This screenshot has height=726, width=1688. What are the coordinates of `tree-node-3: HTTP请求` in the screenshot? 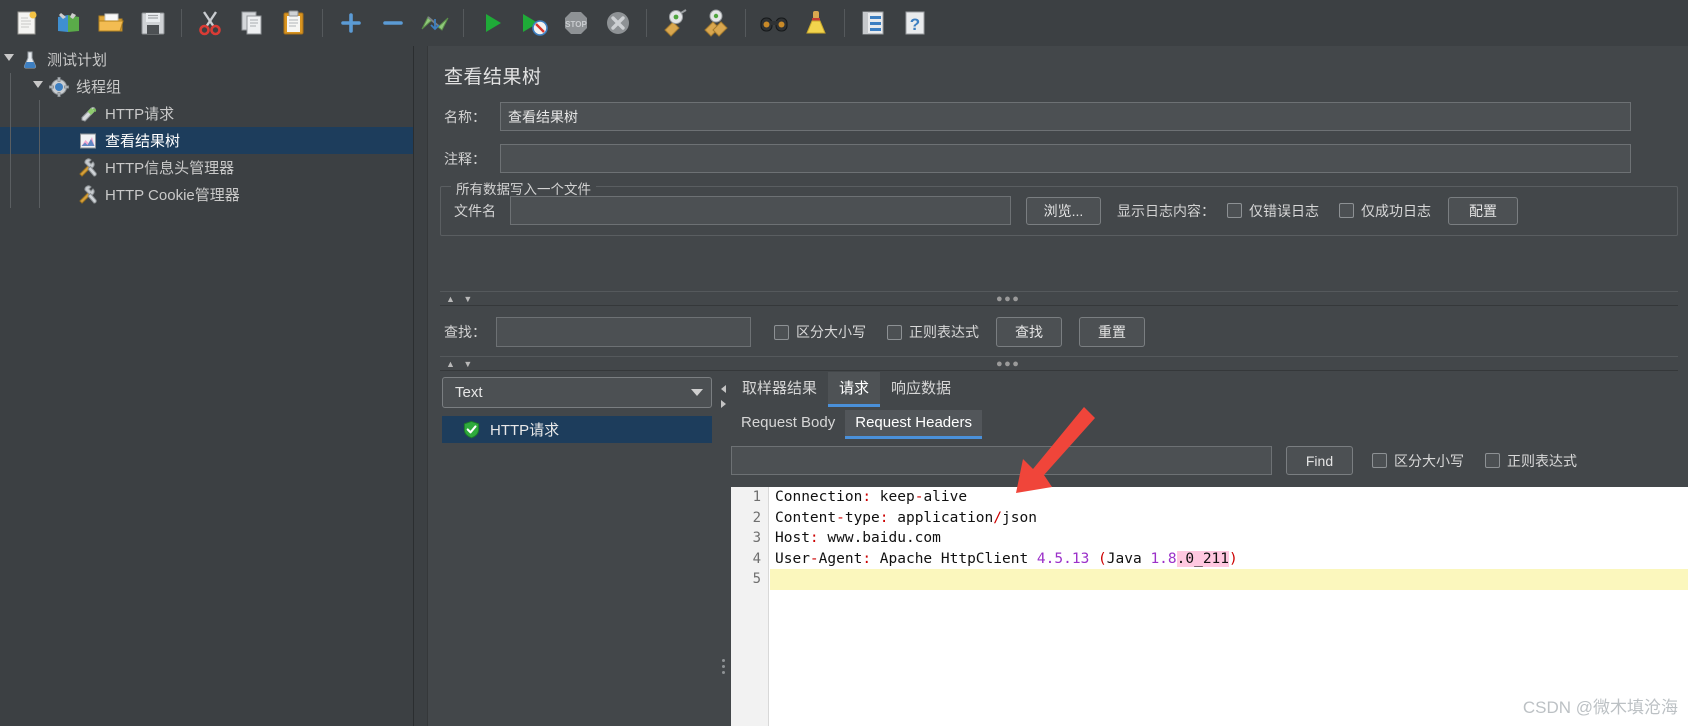 It's located at (206, 113).